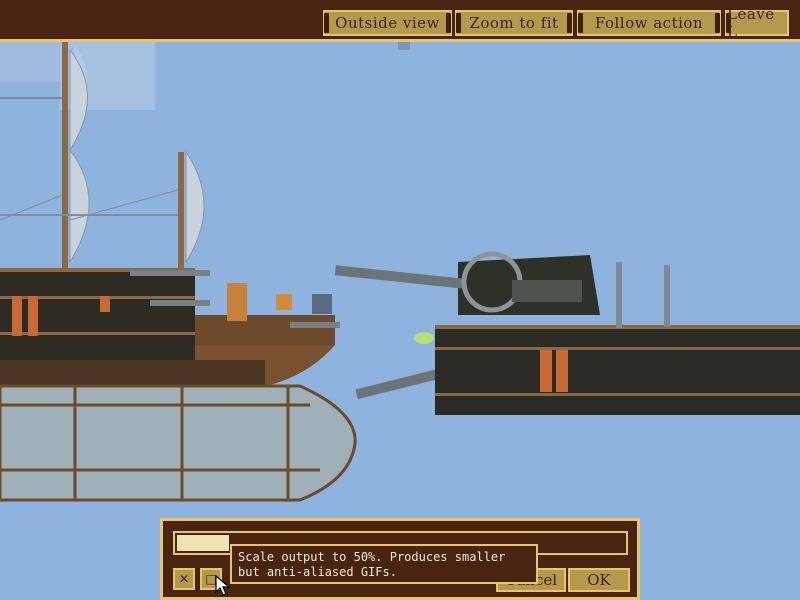 The image size is (800, 600). Describe the element at coordinates (170, 329) in the screenshot. I see `left-airship-hull` at that location.